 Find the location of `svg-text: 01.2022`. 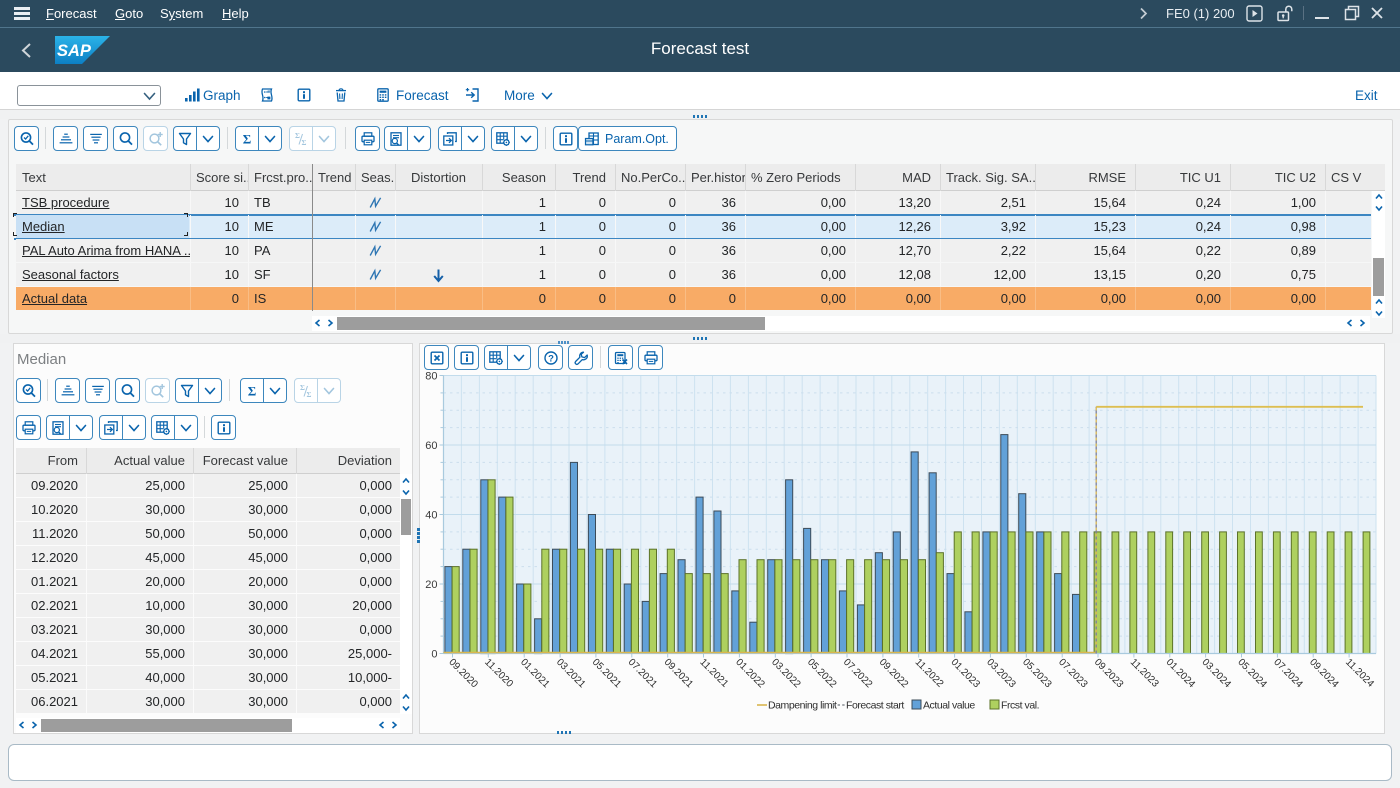

svg-text: 01.2022 is located at coordinates (750, 674).